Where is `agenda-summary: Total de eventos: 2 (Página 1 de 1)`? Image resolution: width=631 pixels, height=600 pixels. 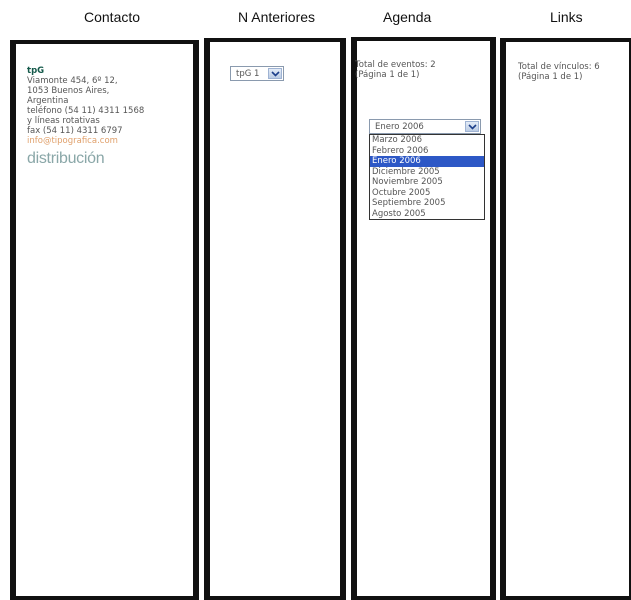
agenda-summary: Total de eventos: 2 (Página 1 de 1) is located at coordinates (395, 70).